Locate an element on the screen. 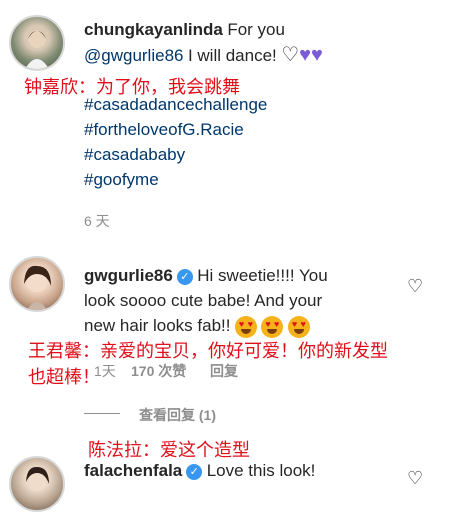 The height and width of the screenshot is (512, 456). comment3-line1: falachenfala ✓ Love this look! is located at coordinates (199, 471).